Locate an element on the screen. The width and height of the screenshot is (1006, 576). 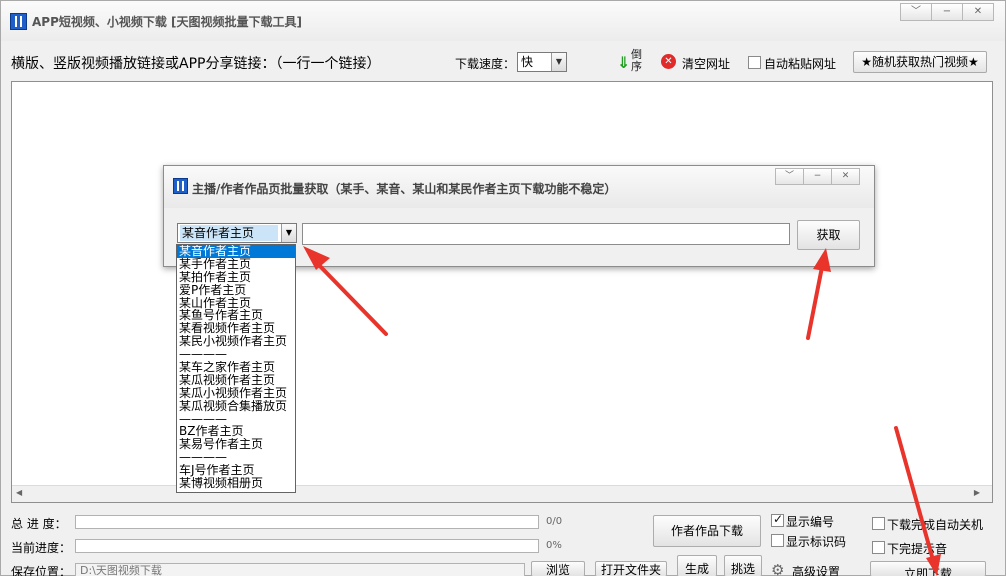
dropdown-option: 某博视频相册页 is located at coordinates (236, 483).